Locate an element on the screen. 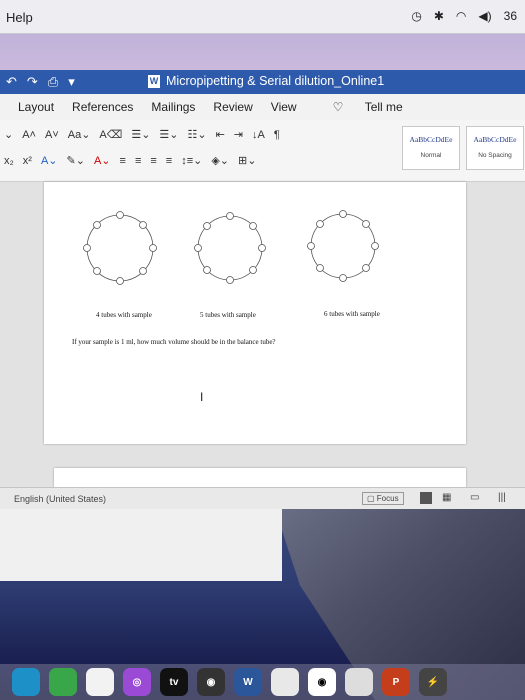  superscript-icon: x² is located at coordinates (27, 161).